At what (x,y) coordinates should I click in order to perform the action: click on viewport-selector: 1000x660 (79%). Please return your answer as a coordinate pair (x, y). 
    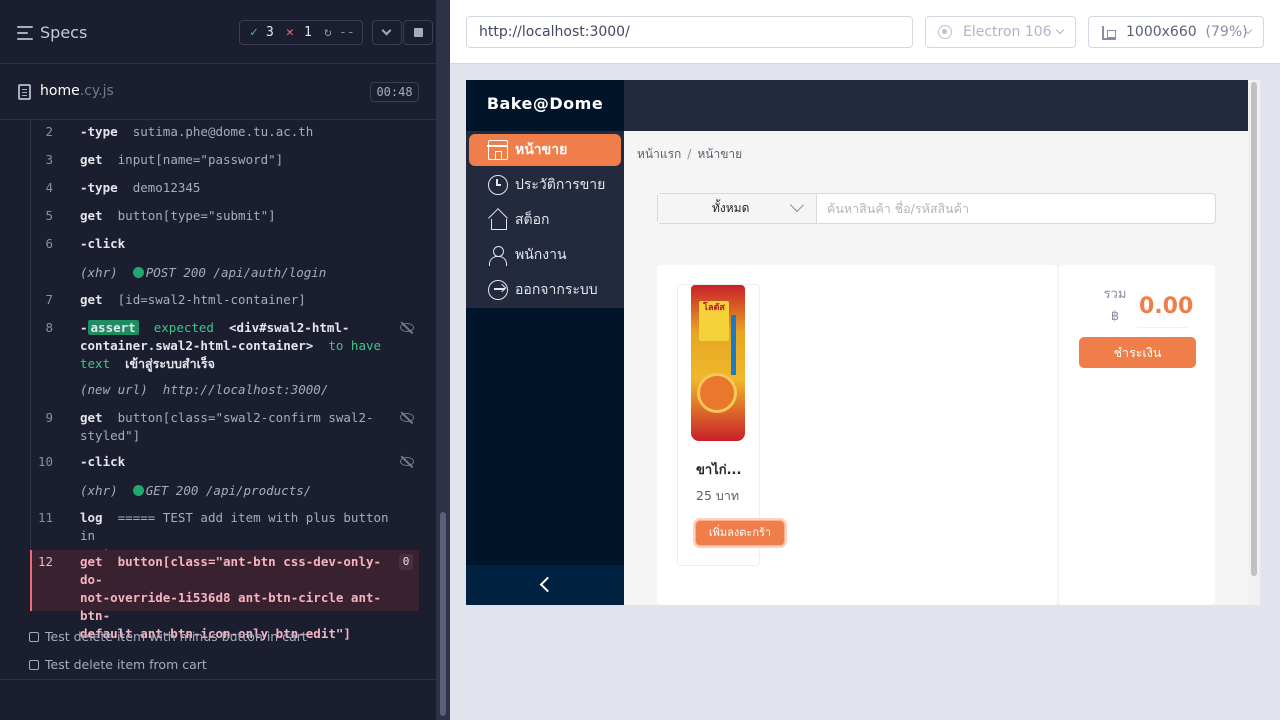
    Looking at the image, I should click on (1176, 32).